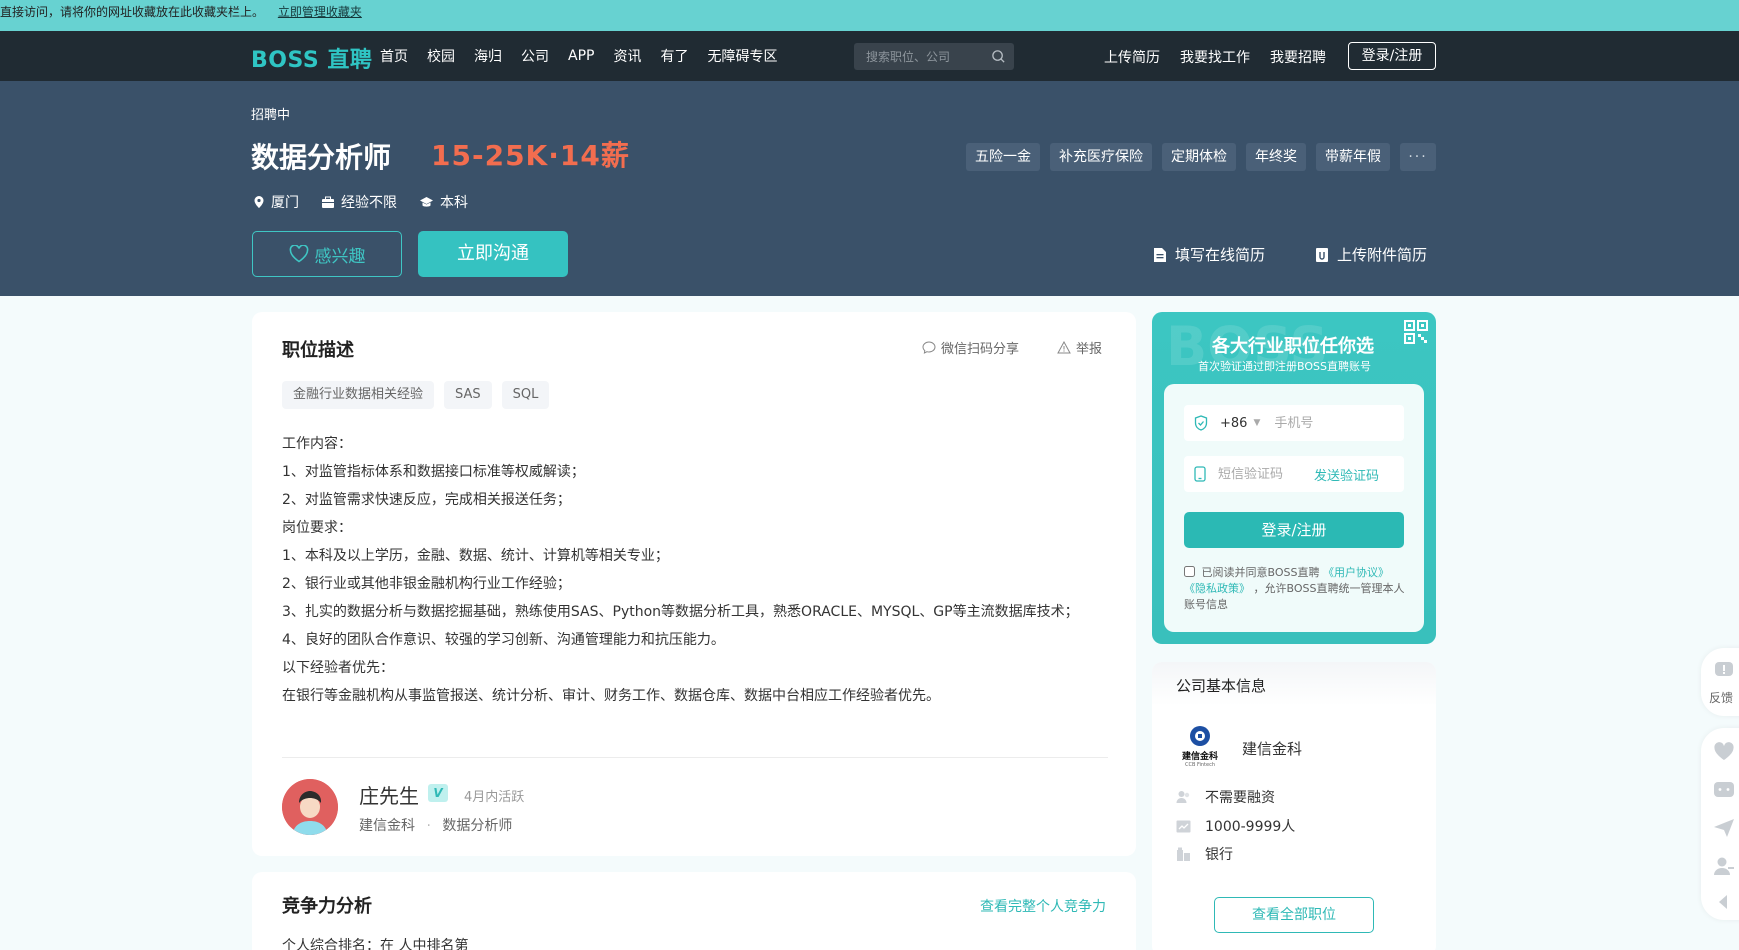  I want to click on company-name: 建信金科, so click(1272, 748).